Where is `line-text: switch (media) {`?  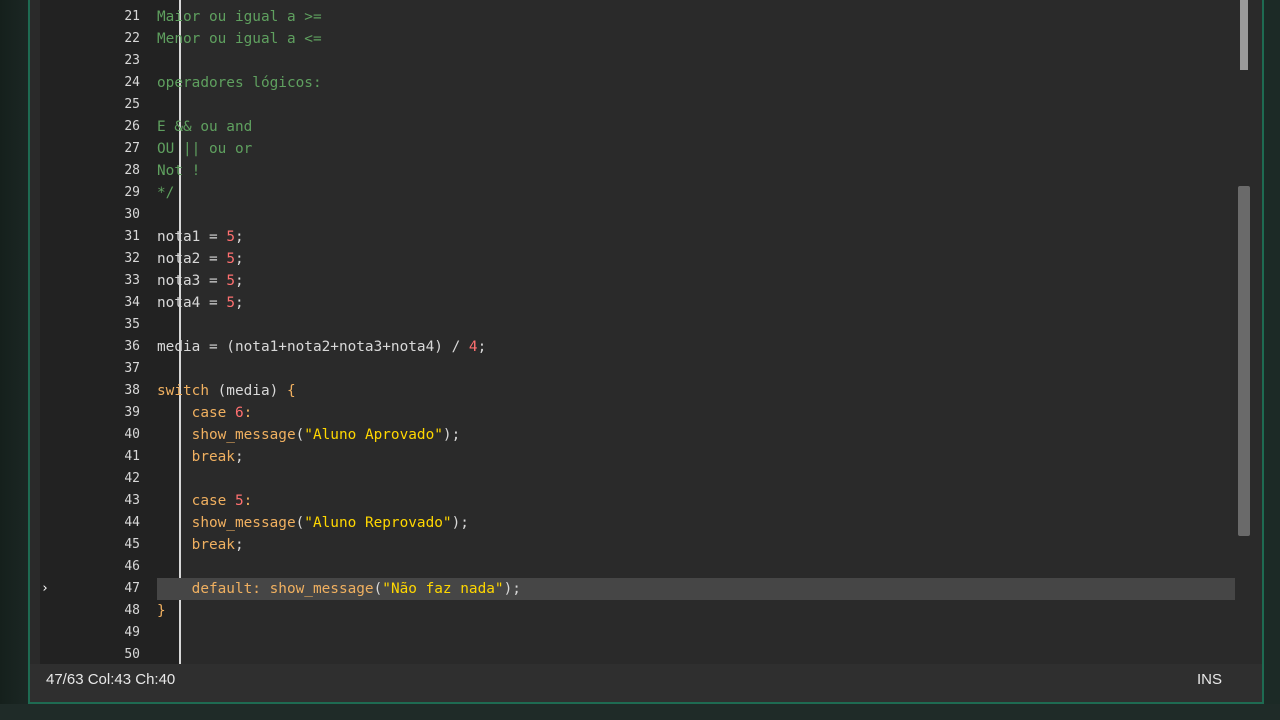 line-text: switch (media) { is located at coordinates (226, 391).